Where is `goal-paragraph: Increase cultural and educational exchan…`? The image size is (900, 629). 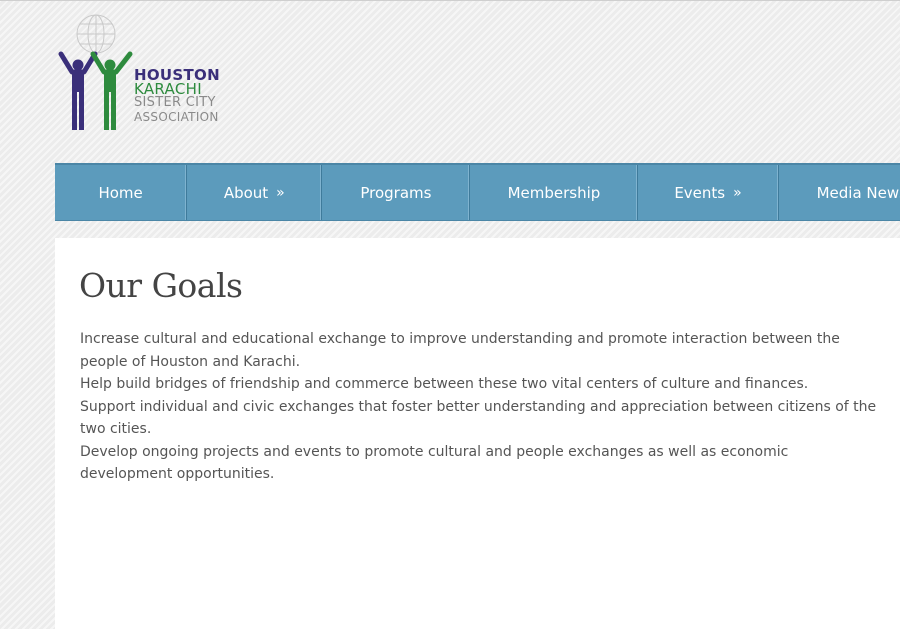 goal-paragraph: Increase cultural and educational exchan… is located at coordinates (460, 350).